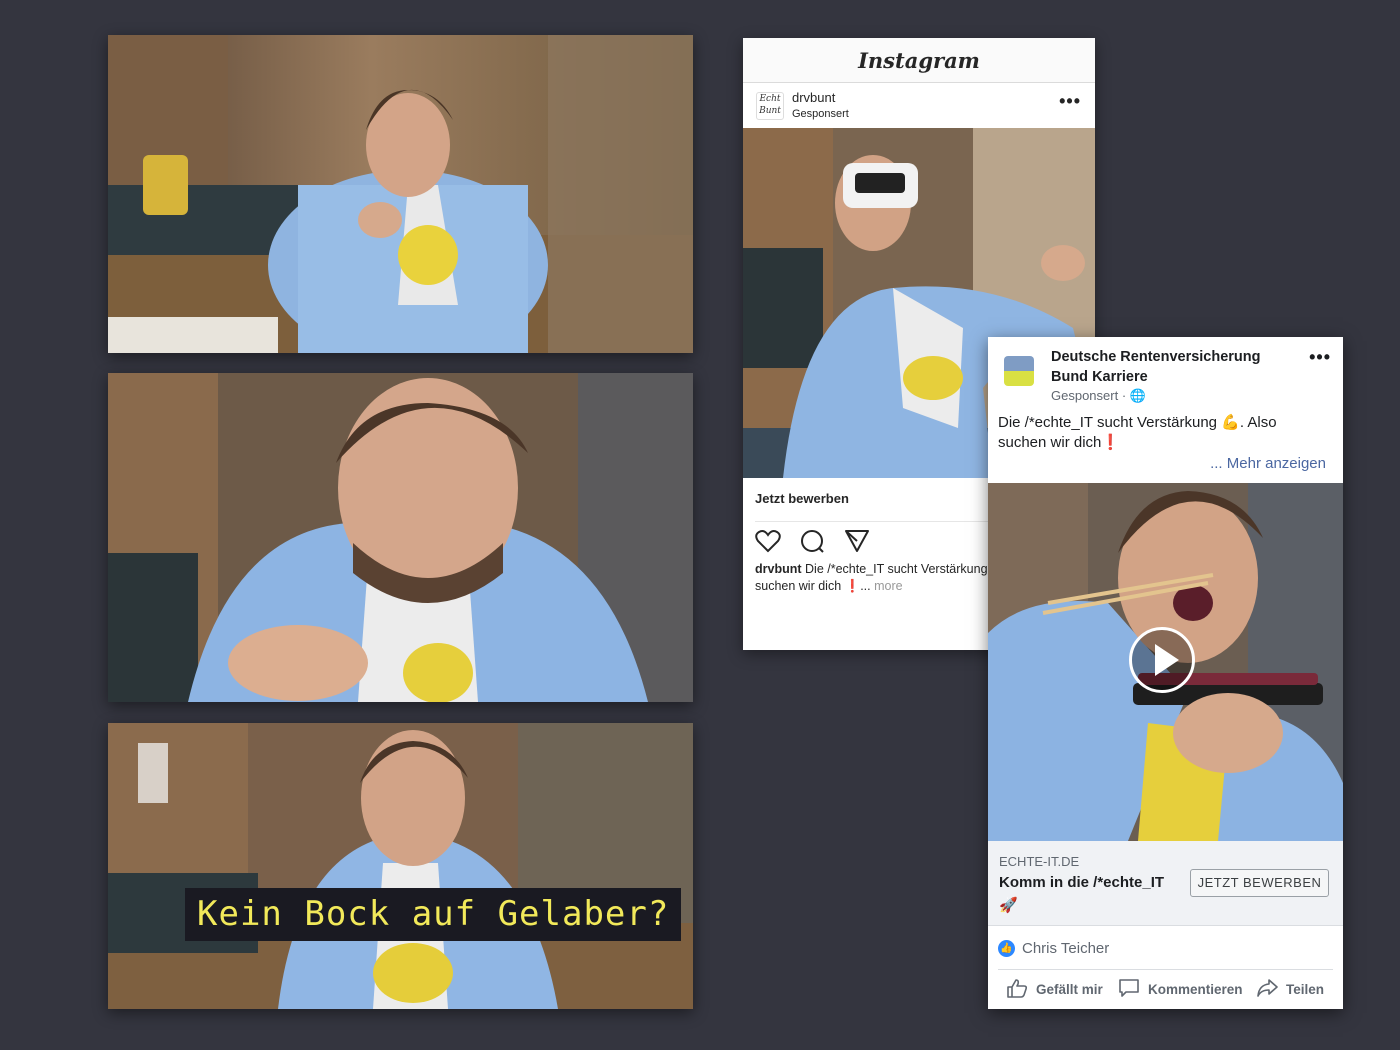  I want to click on share-button: Teilen, so click(1290, 989).